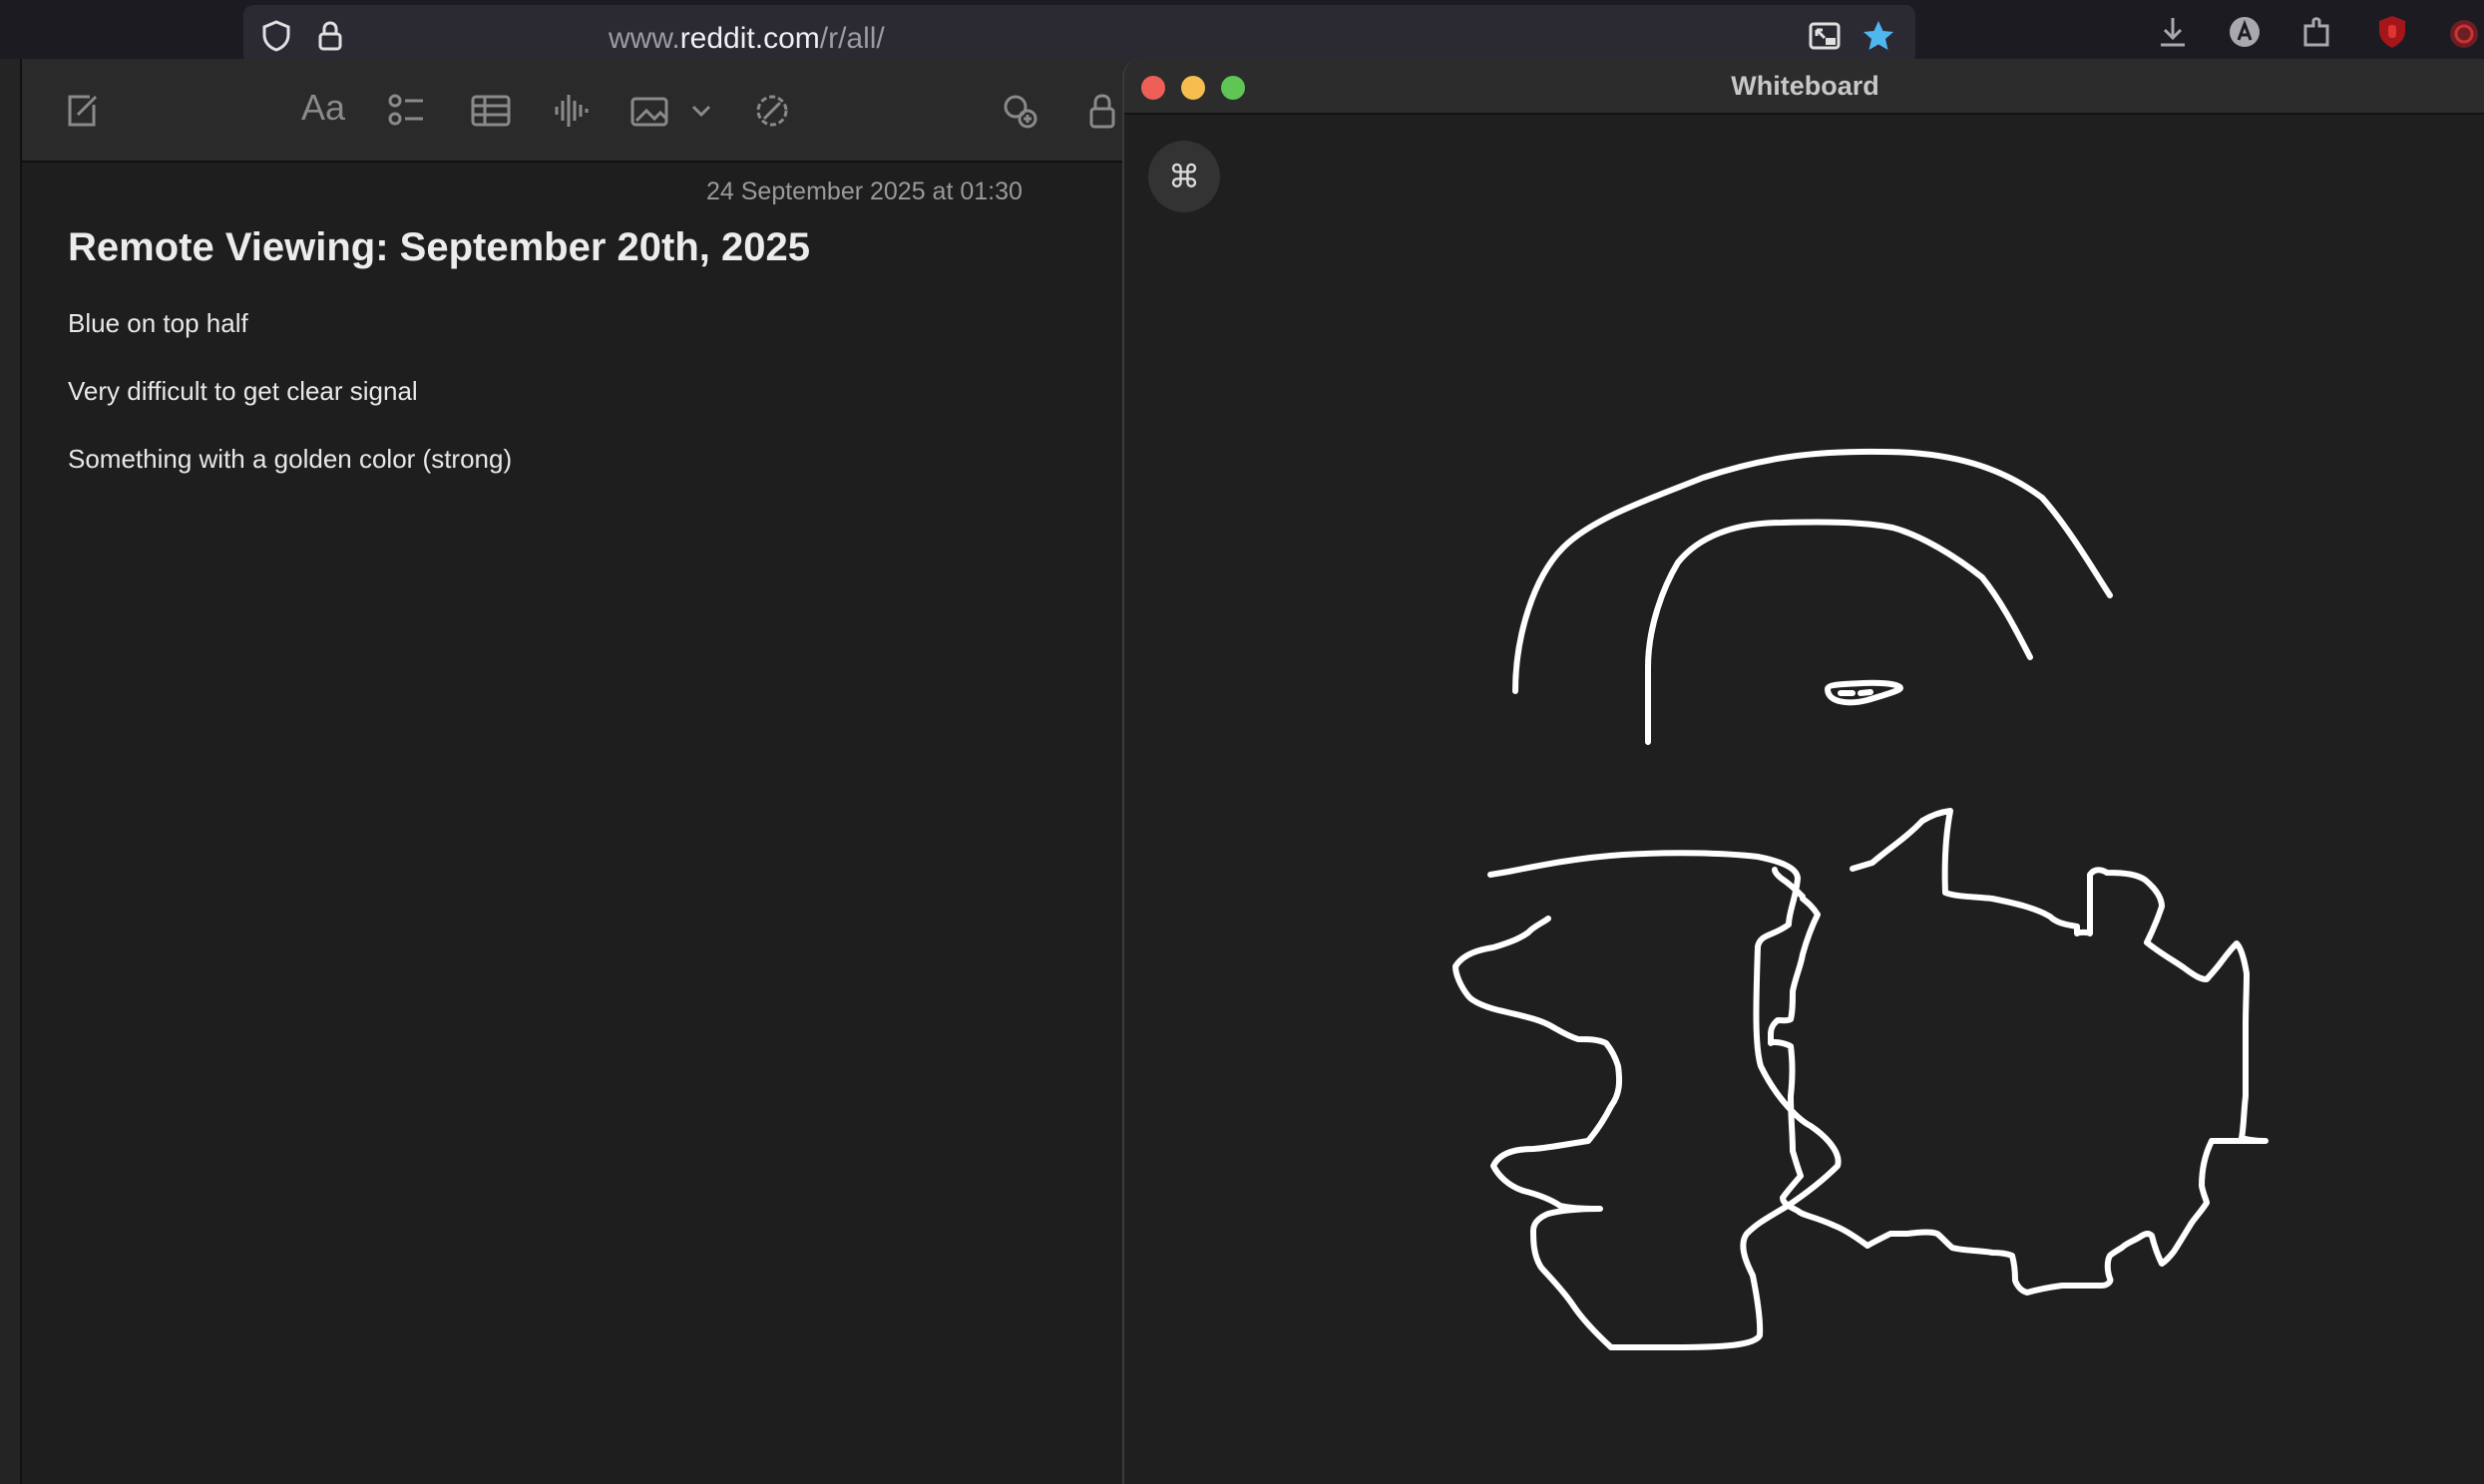 The width and height of the screenshot is (2484, 1484). Describe the element at coordinates (749, 38) in the screenshot. I see `url-domain: reddit.com` at that location.